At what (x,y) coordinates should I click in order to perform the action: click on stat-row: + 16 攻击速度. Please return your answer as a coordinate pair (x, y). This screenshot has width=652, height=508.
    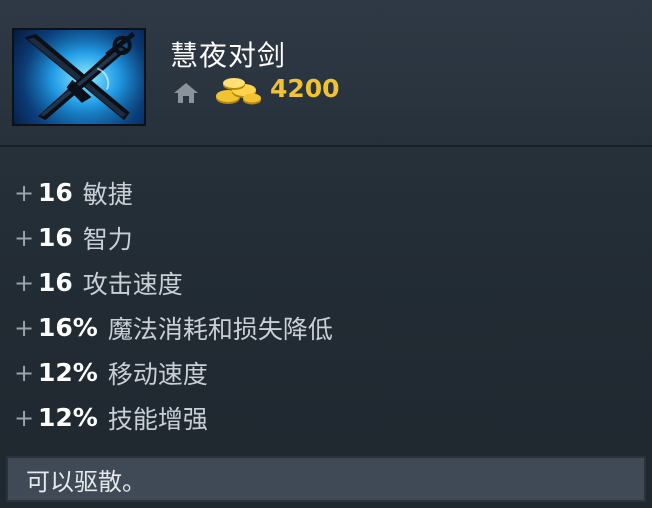
    Looking at the image, I should click on (173, 282).